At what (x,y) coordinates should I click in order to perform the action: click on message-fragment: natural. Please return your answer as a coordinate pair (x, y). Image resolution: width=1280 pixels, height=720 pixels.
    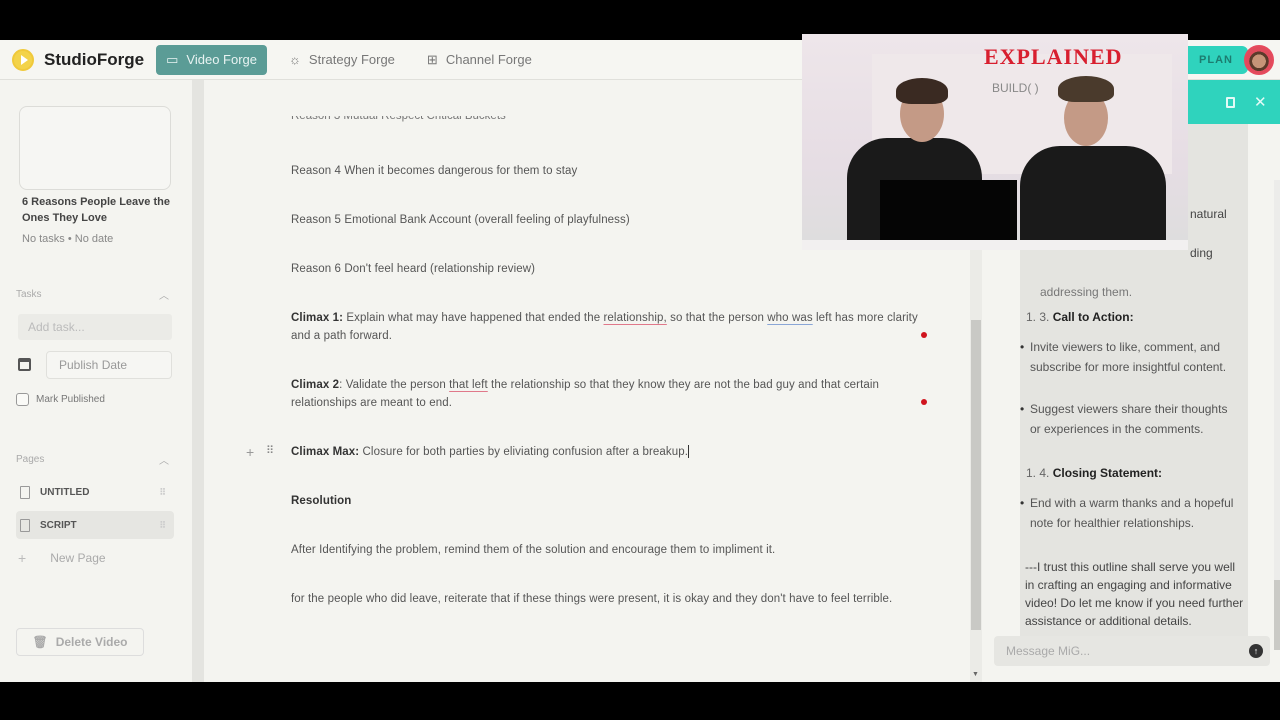
    Looking at the image, I should click on (1208, 214).